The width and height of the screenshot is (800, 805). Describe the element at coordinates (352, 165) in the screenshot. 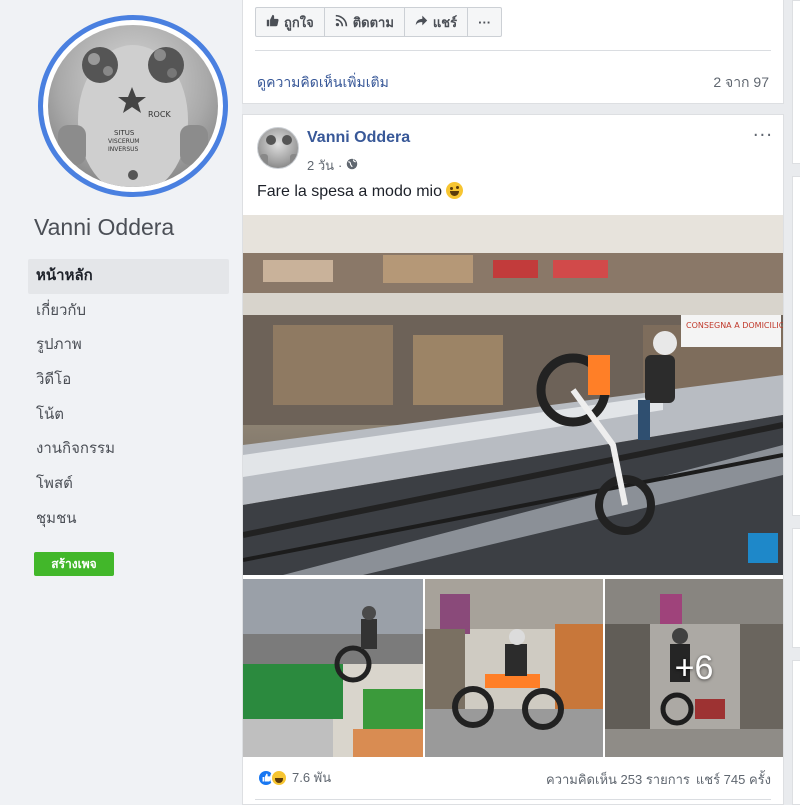

I see `globe-icon` at that location.